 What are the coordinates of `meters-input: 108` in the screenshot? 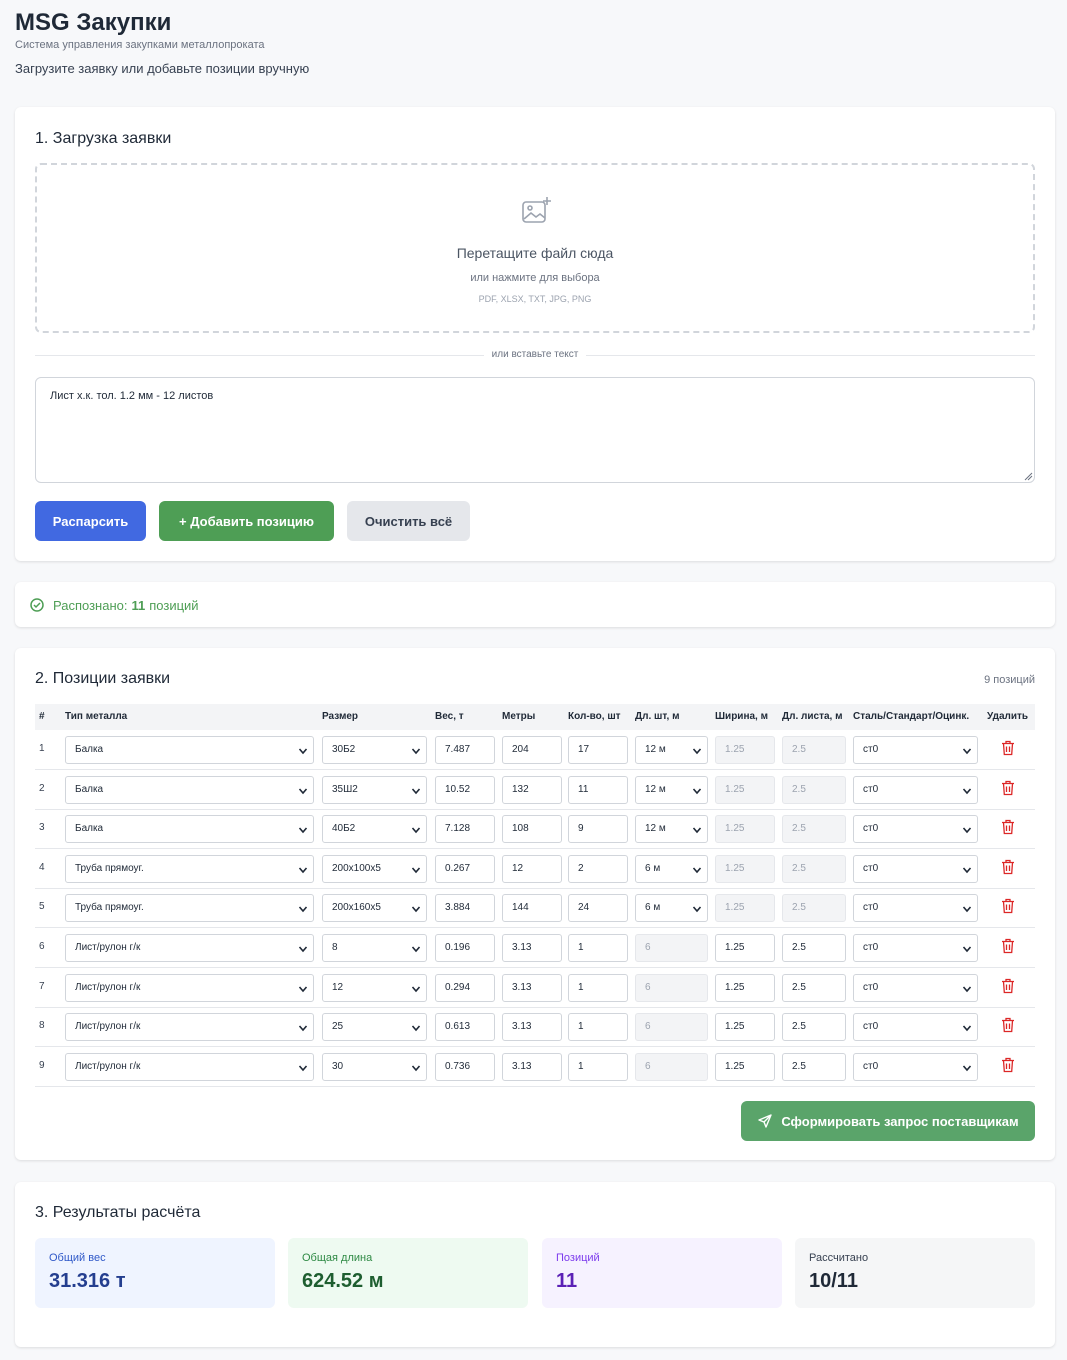 It's located at (532, 829).